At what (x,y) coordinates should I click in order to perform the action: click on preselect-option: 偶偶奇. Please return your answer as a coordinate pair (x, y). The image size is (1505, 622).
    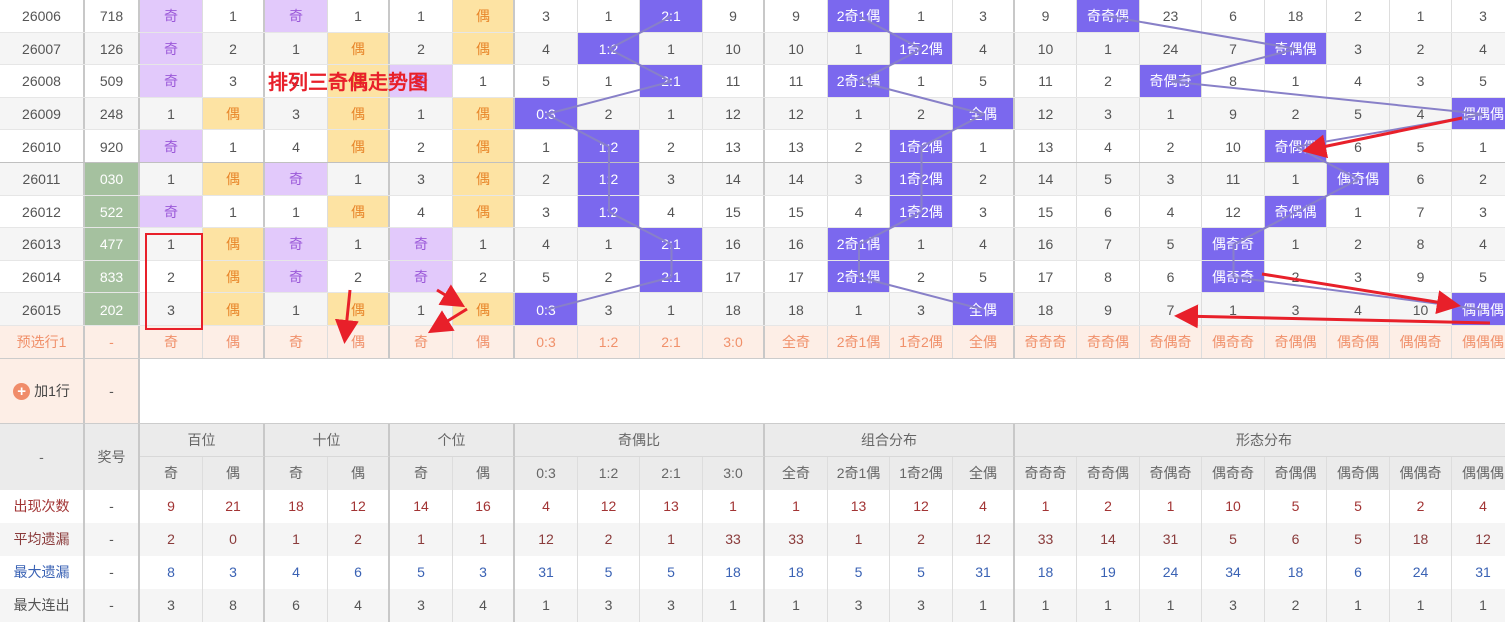
    Looking at the image, I should click on (1421, 342).